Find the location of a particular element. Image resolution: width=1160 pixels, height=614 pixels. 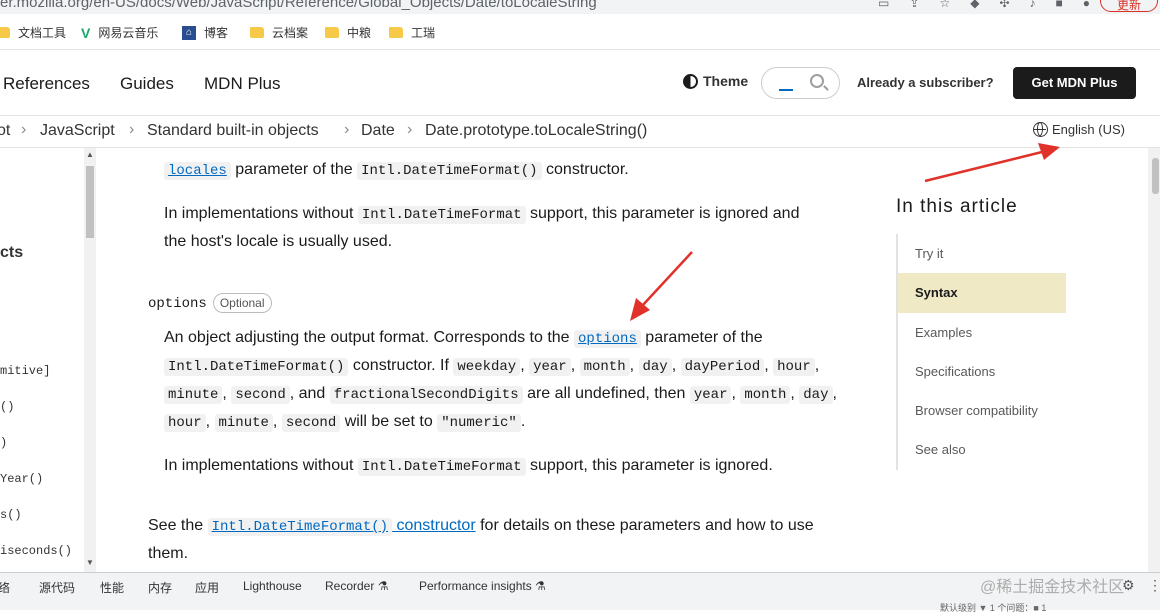

devtools-tab-sources: 源代码 is located at coordinates (57, 587).